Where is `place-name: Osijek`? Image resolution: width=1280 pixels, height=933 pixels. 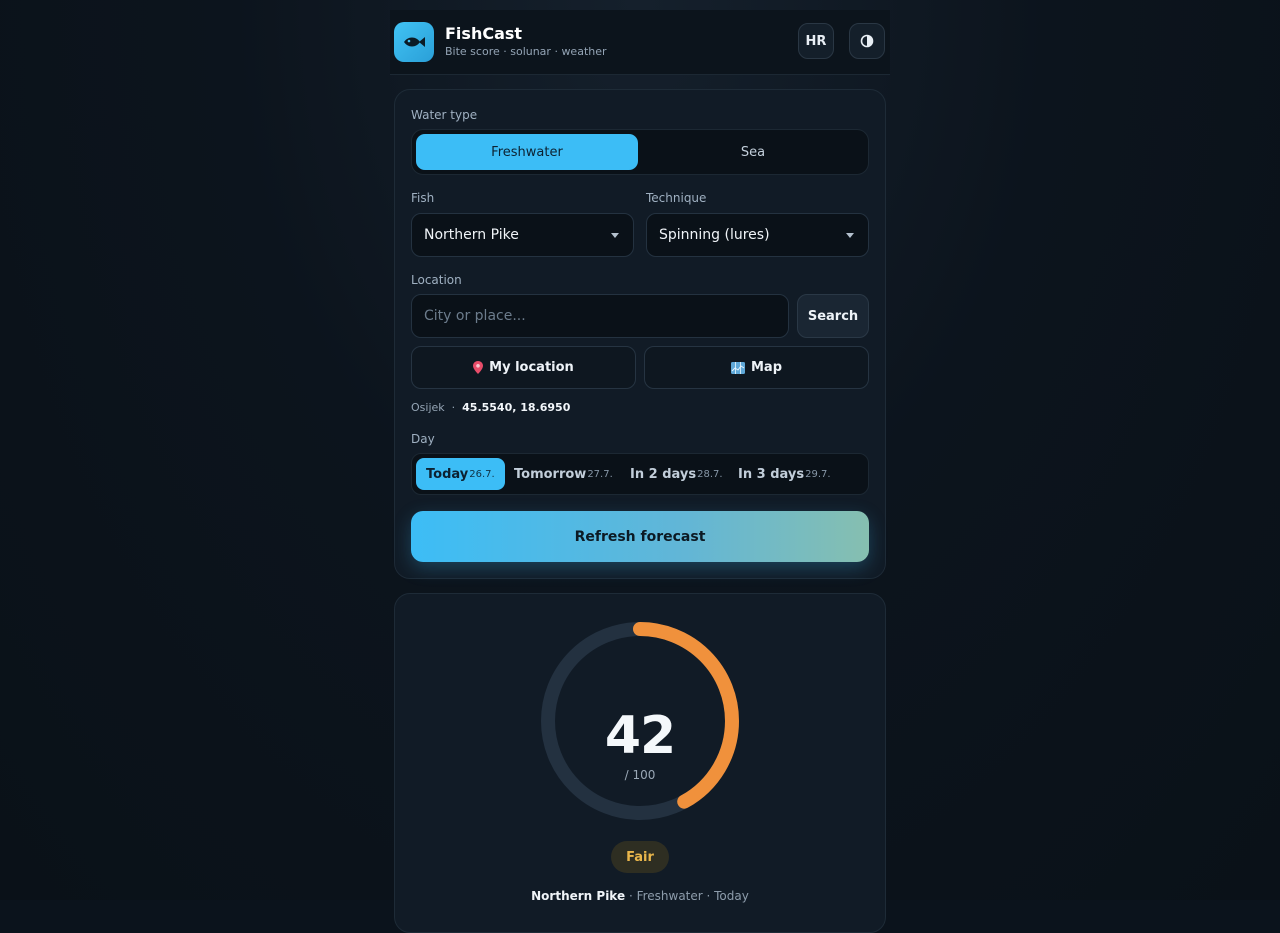
place-name: Osijek is located at coordinates (428, 407).